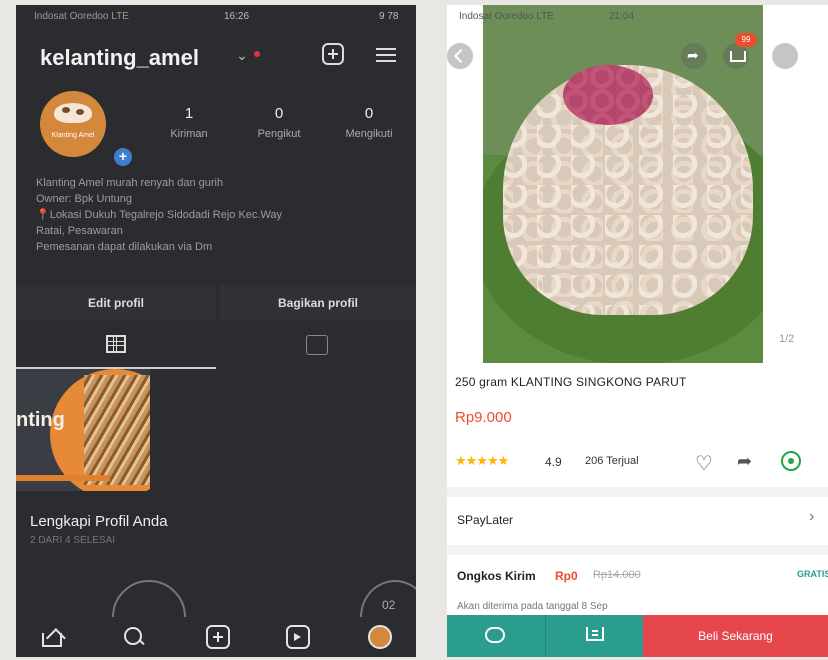  What do you see at coordinates (117, 430) in the screenshot?
I see `post-food-image` at bounding box center [117, 430].